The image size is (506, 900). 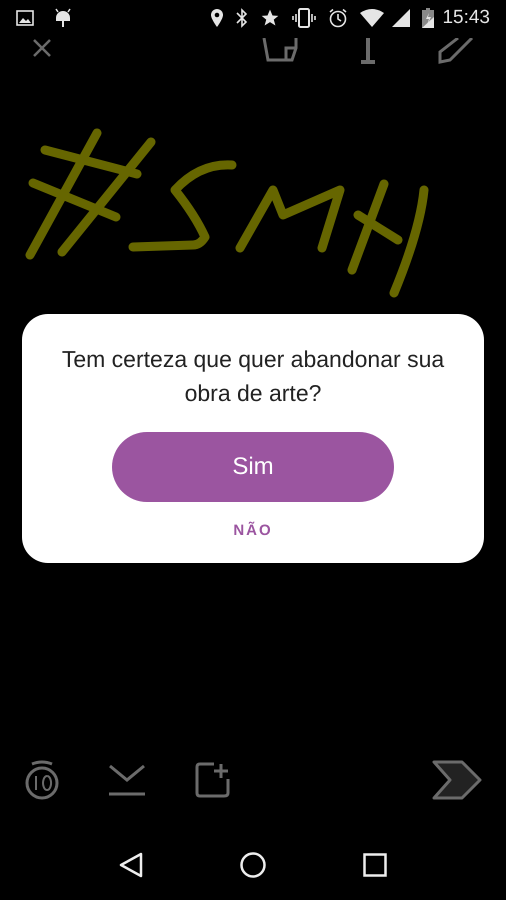 I want to click on battery-icon, so click(x=428, y=18).